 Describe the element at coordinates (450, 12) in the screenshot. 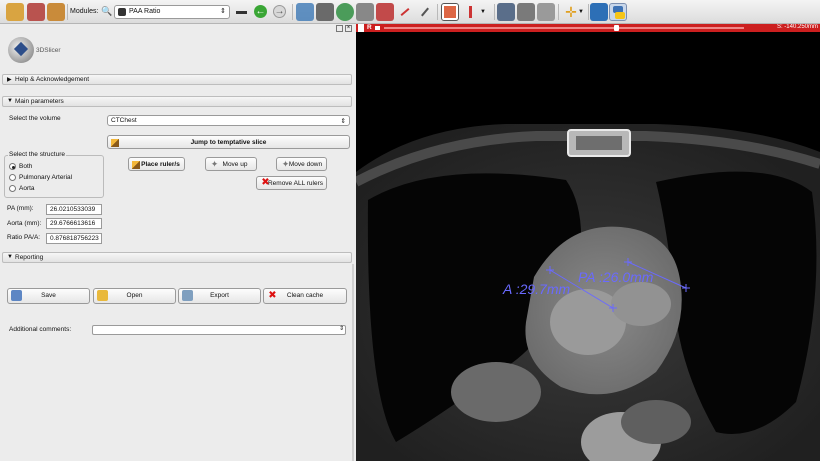

I see `layout-icon` at that location.